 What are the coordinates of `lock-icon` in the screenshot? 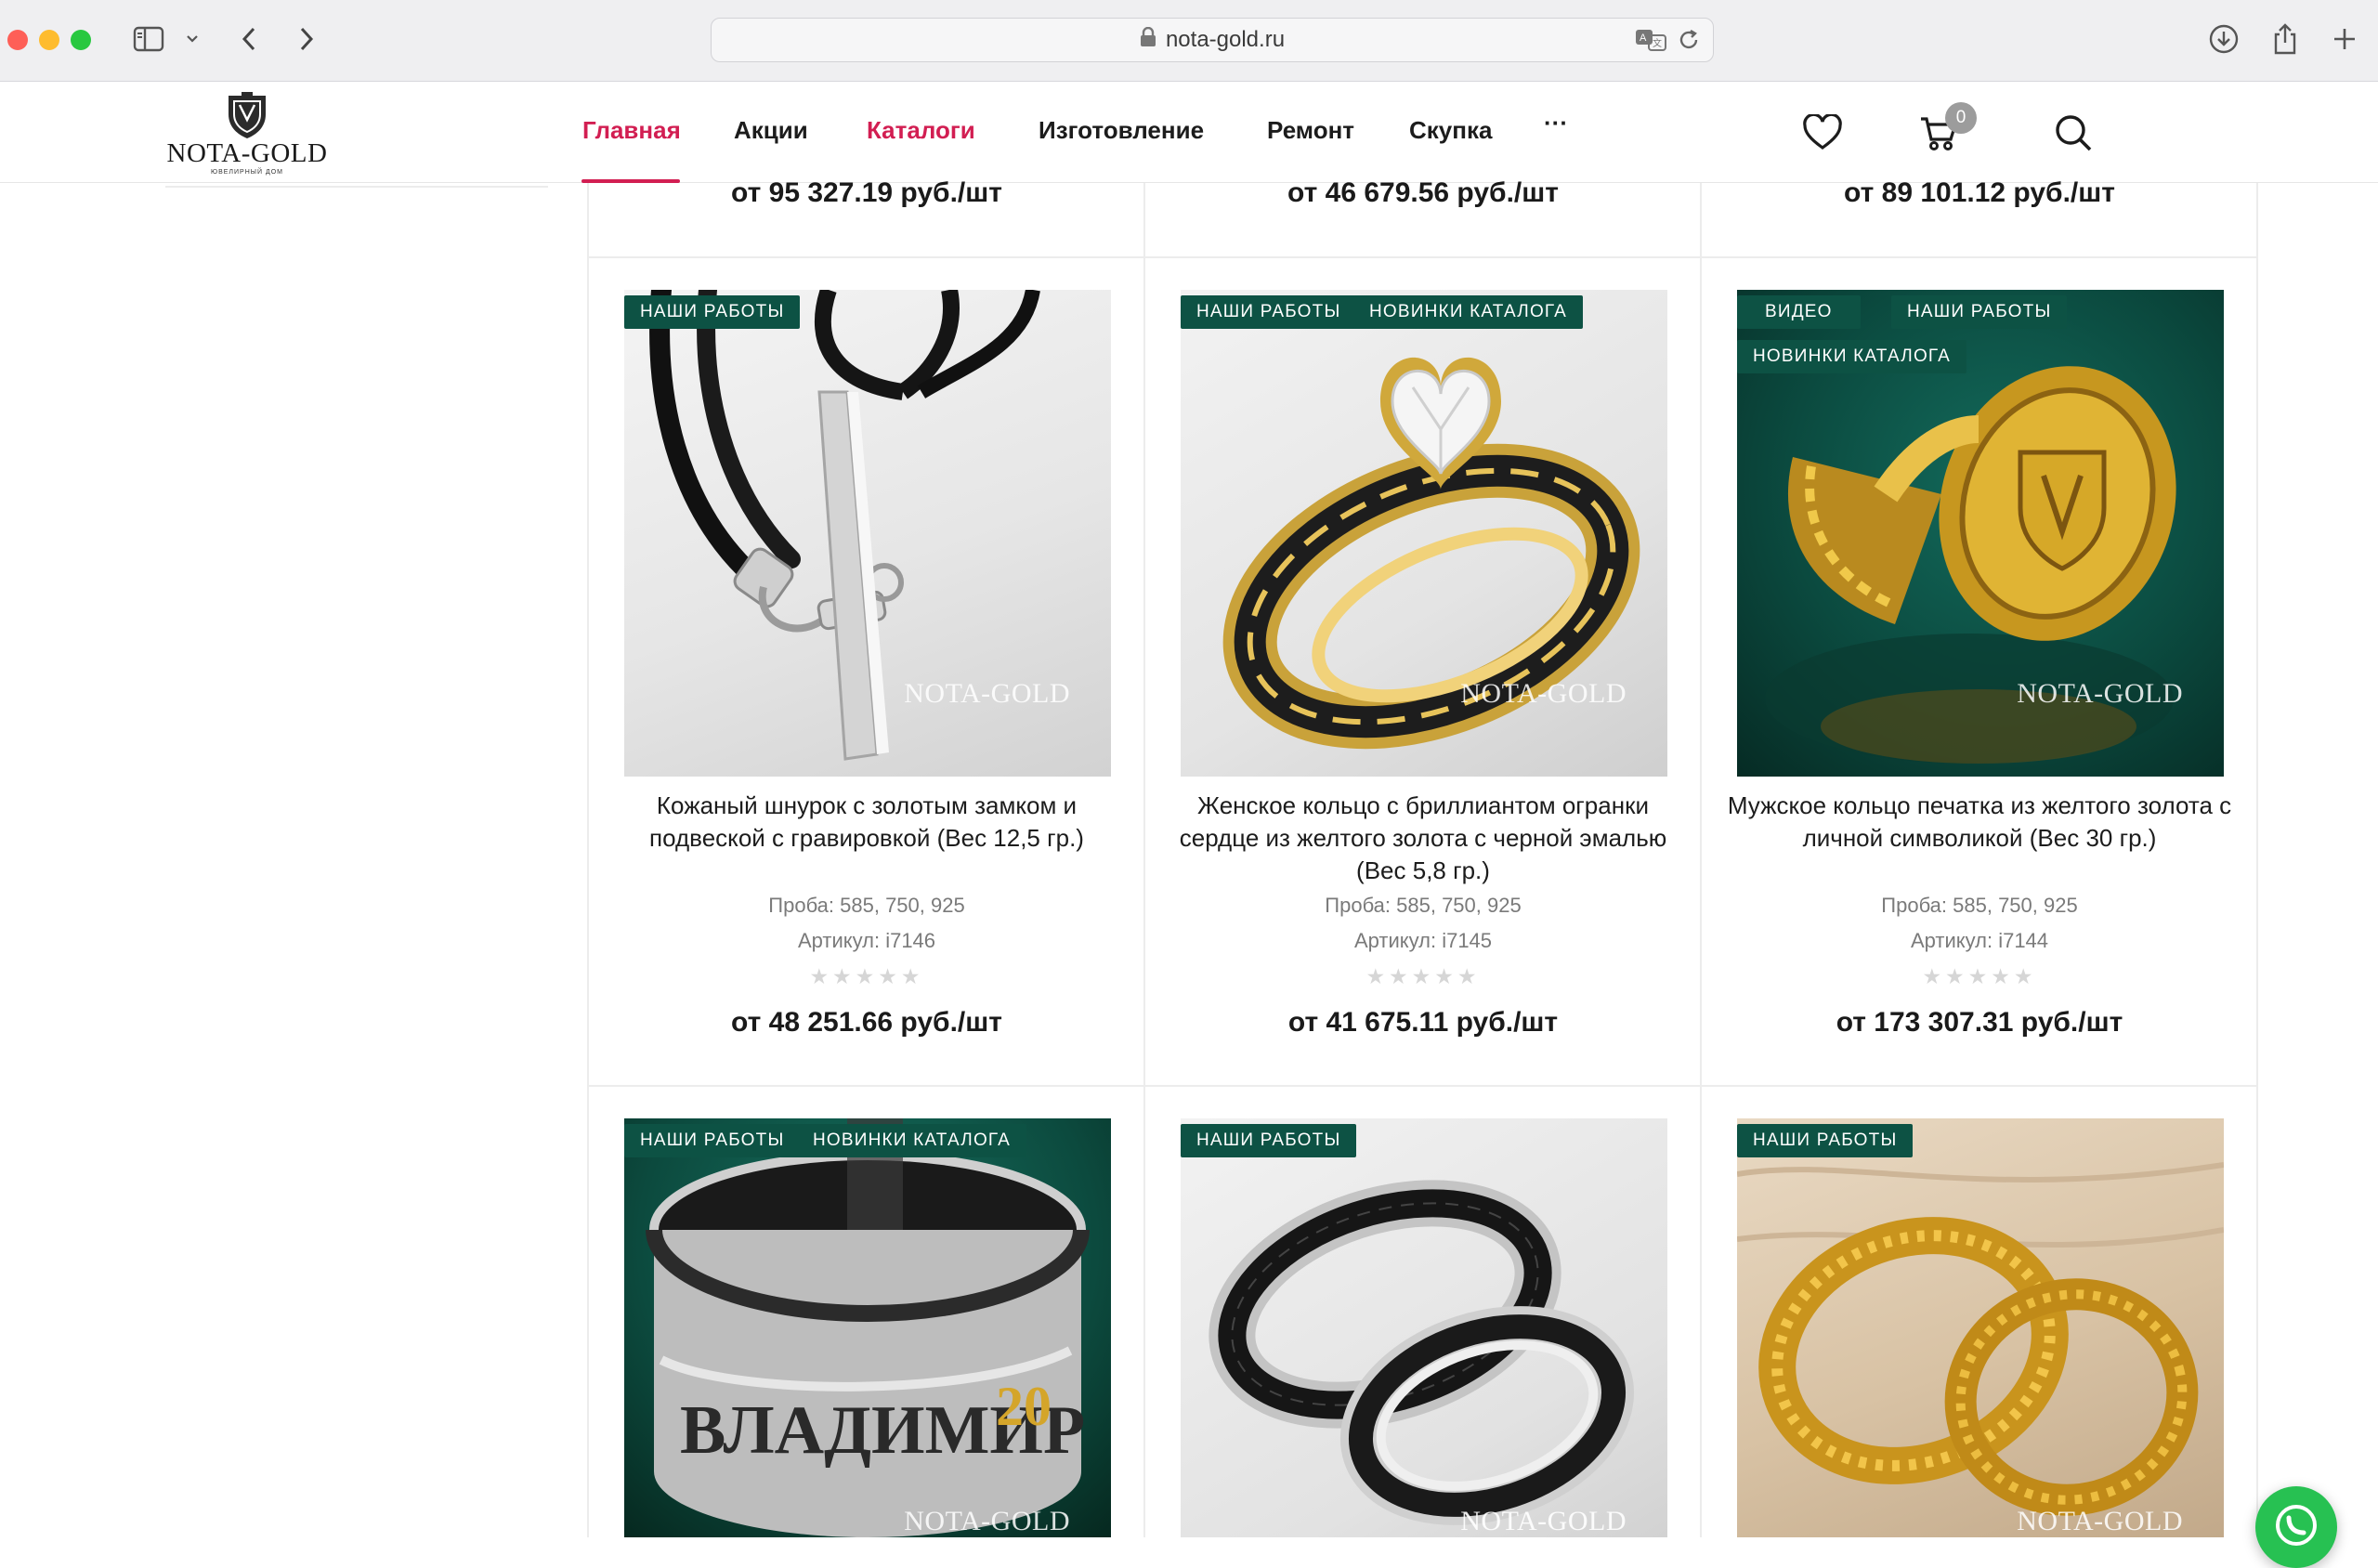 It's located at (1148, 40).